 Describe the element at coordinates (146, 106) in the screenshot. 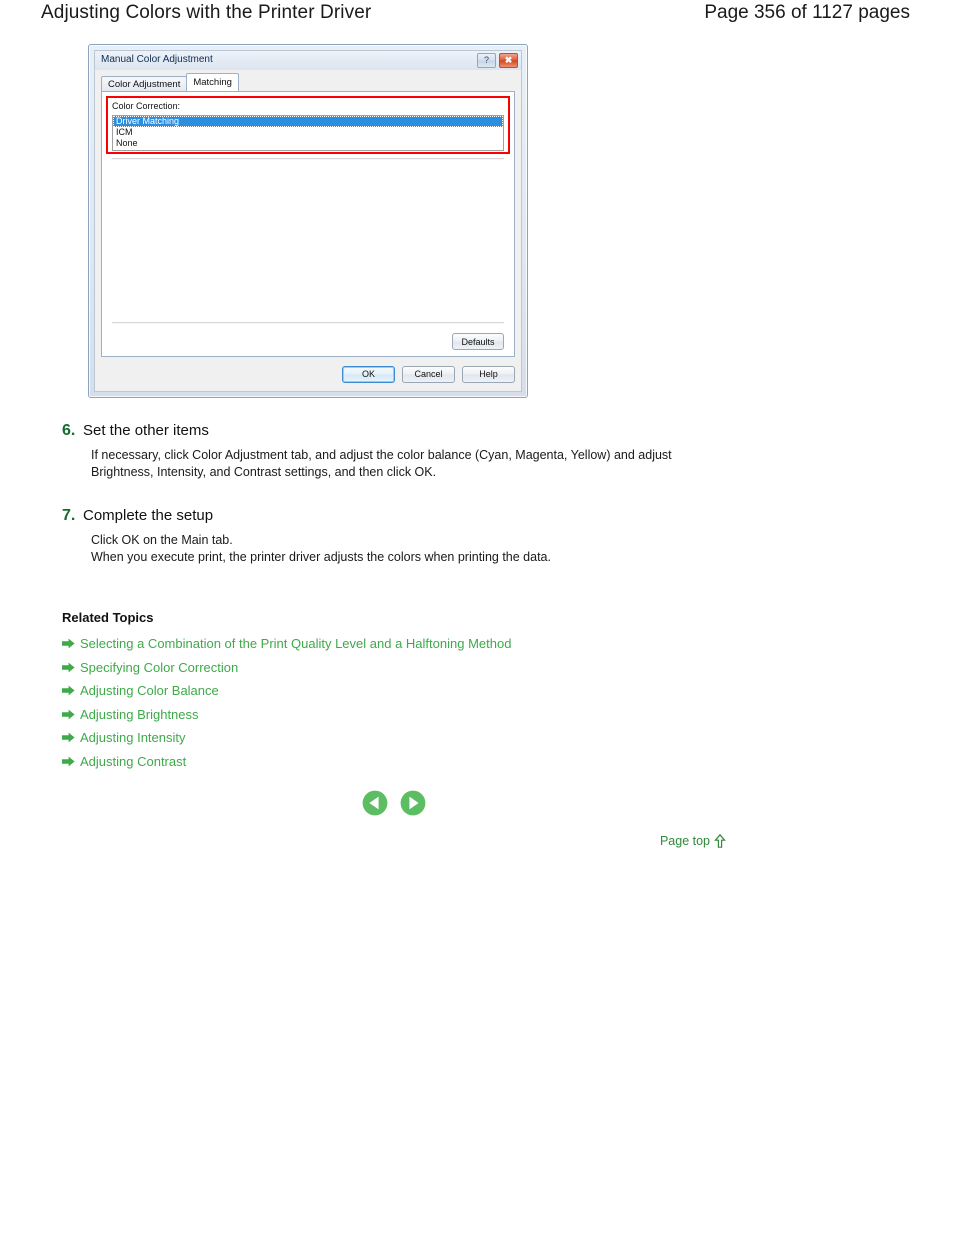

I see `color-correction-label: Color Correction:` at that location.